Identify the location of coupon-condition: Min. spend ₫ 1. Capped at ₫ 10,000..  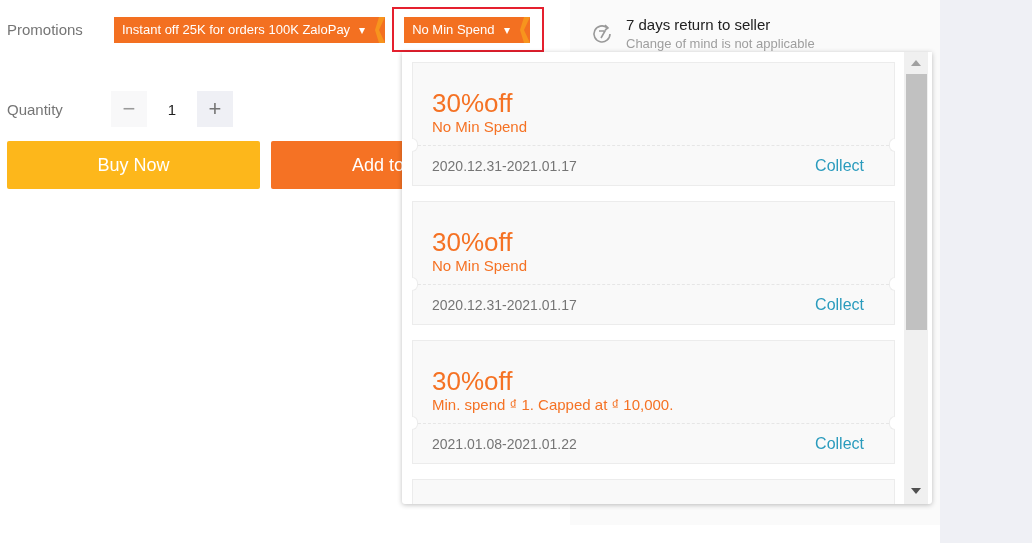
(553, 404).